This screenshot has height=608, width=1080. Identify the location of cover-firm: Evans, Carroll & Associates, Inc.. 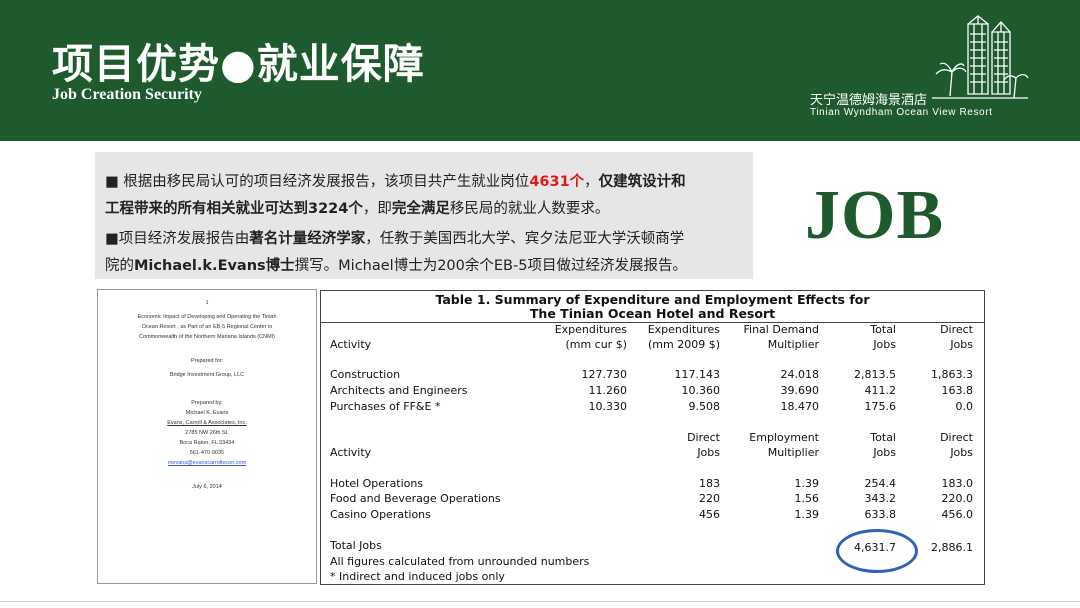
(207, 423).